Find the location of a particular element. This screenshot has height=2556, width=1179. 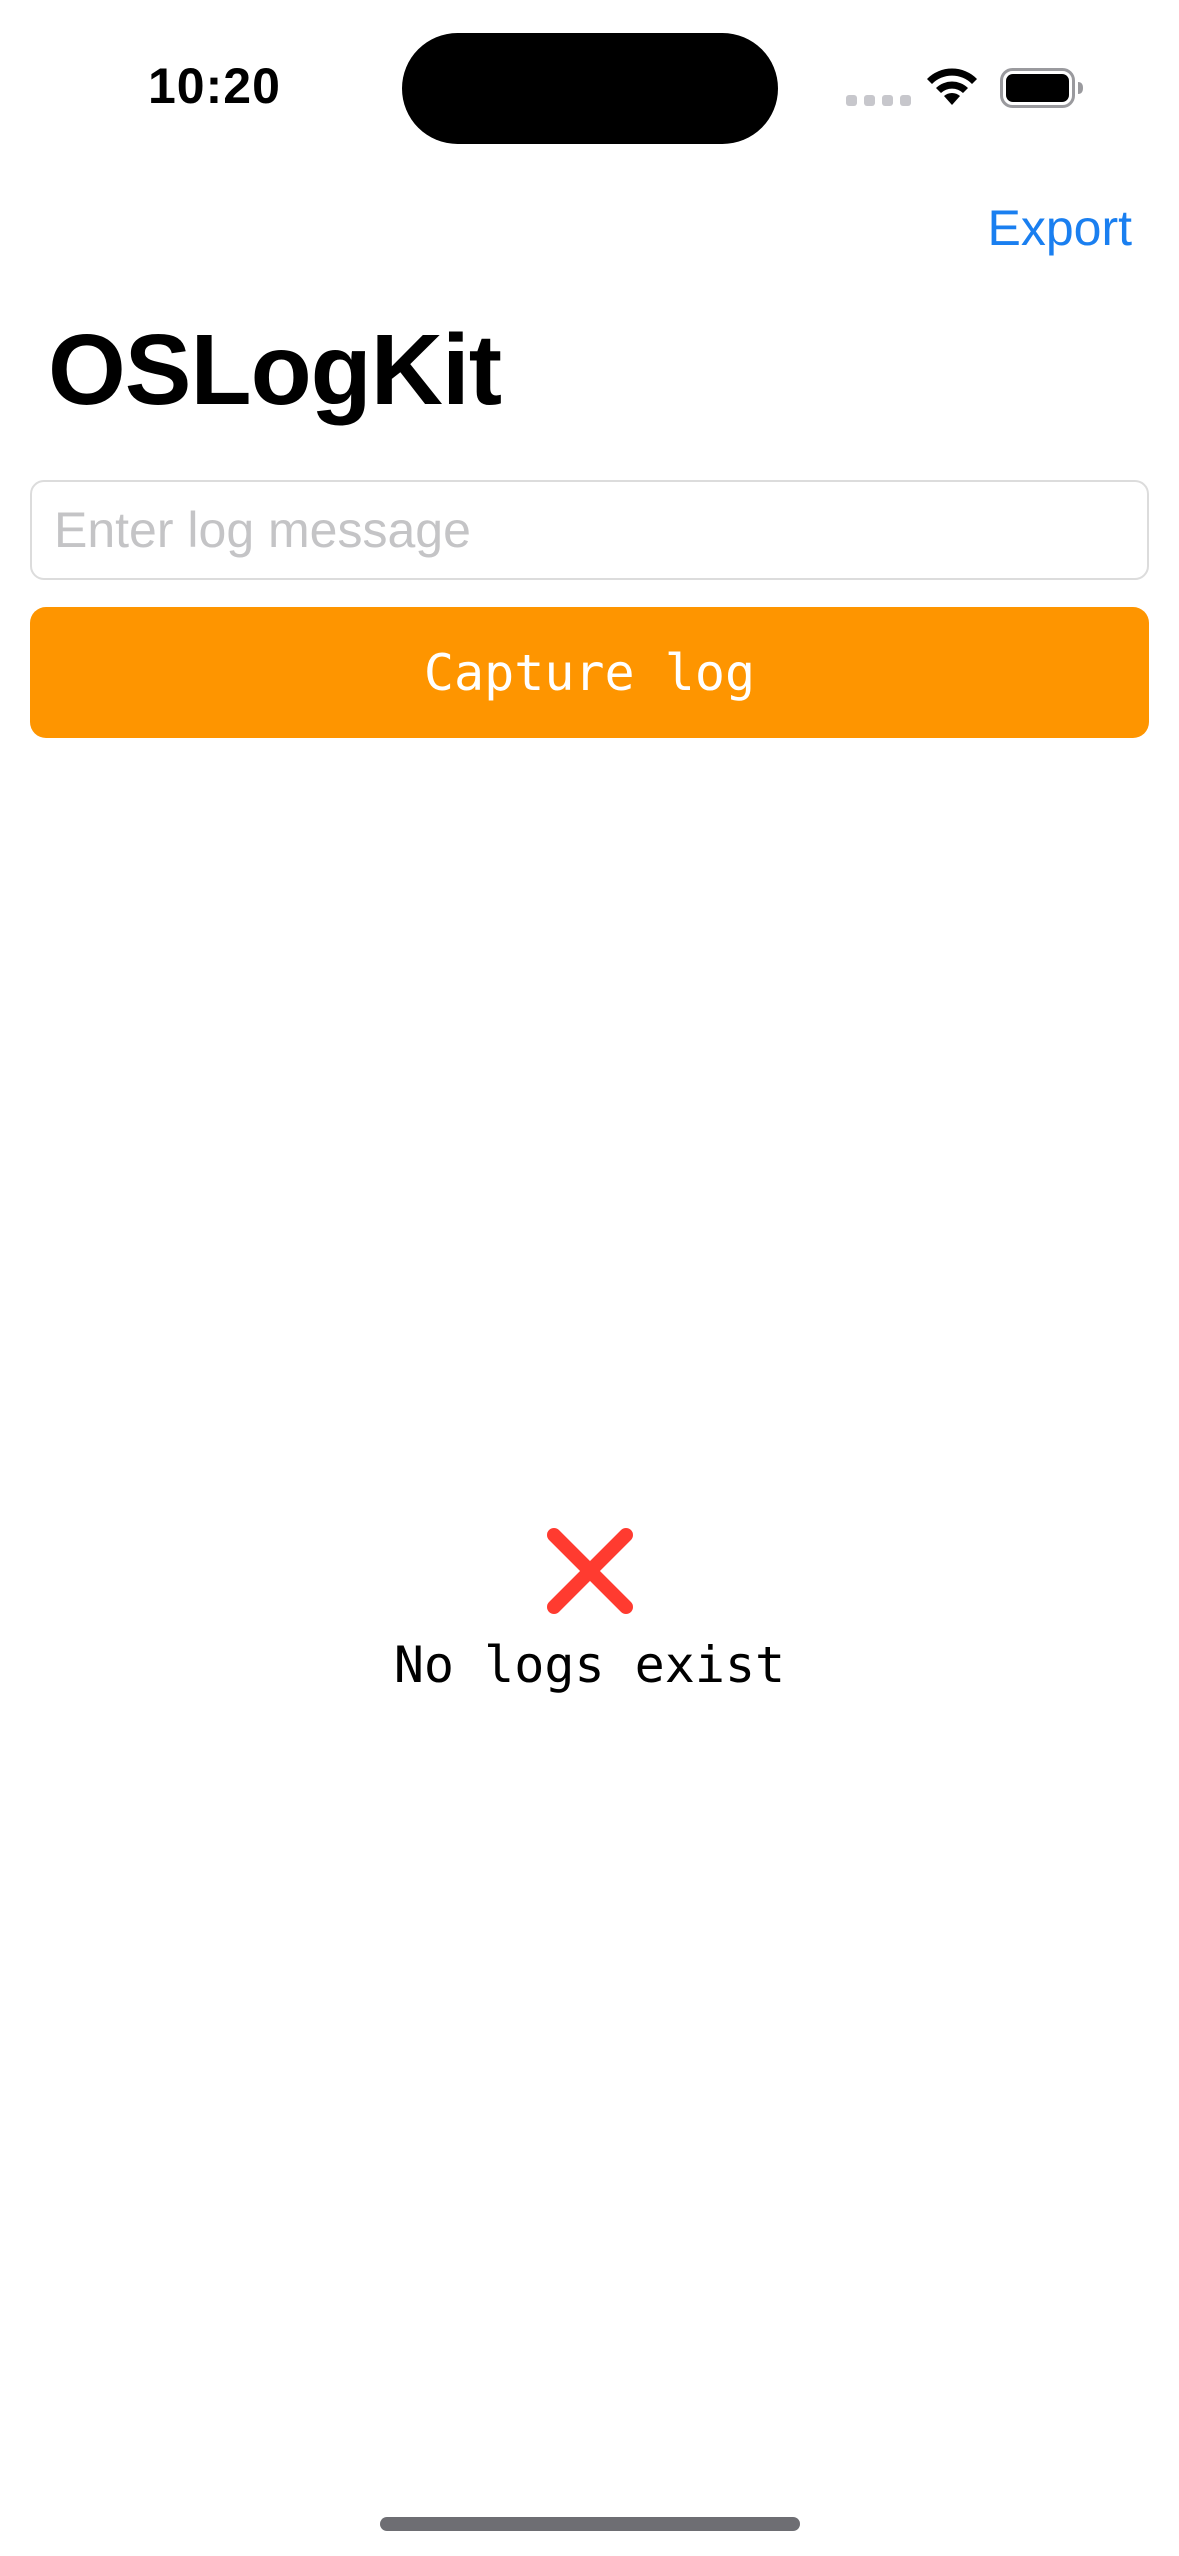

wifi-icon is located at coordinates (952, 86).